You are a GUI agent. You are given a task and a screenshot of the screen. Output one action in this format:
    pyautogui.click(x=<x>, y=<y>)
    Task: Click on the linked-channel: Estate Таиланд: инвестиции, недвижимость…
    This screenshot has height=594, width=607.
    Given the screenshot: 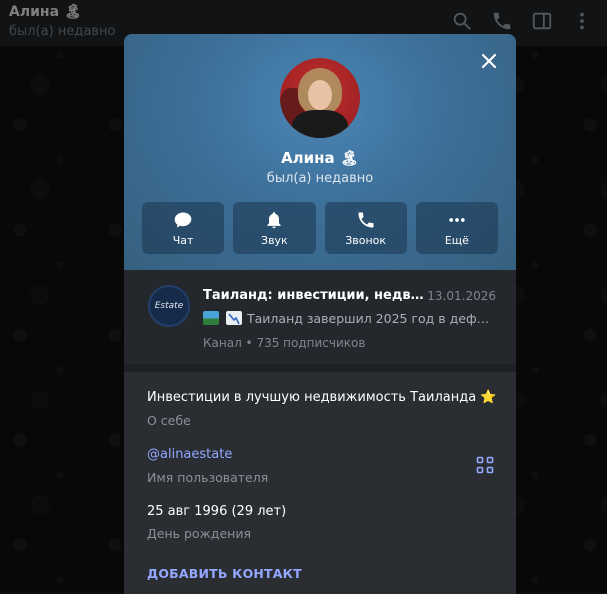 What is the action you would take?
    pyautogui.click(x=320, y=317)
    